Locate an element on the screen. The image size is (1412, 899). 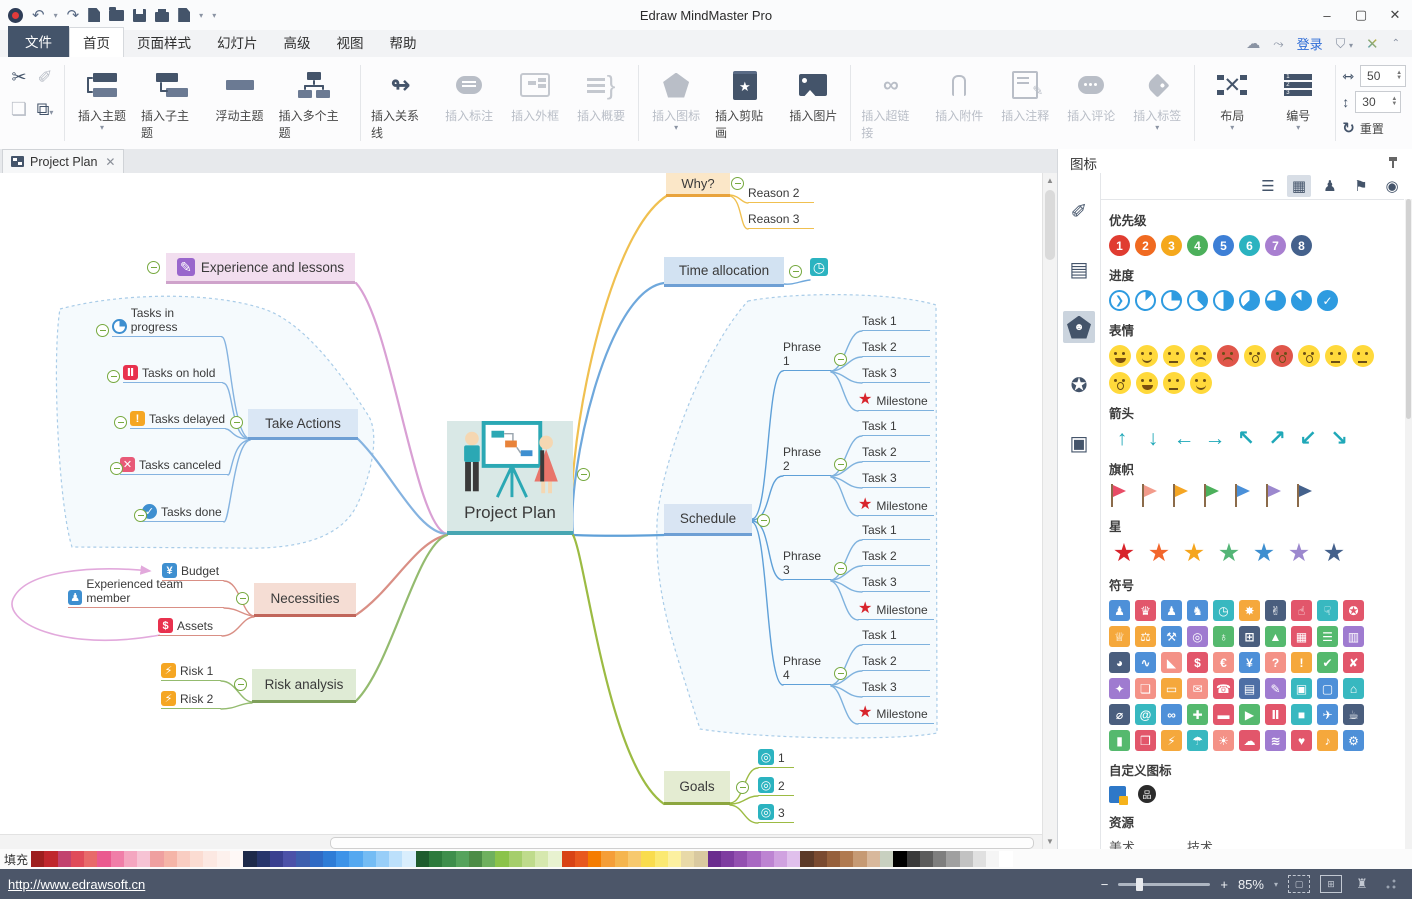
topic-node: Risk analysis is located at coordinates (304, 686).